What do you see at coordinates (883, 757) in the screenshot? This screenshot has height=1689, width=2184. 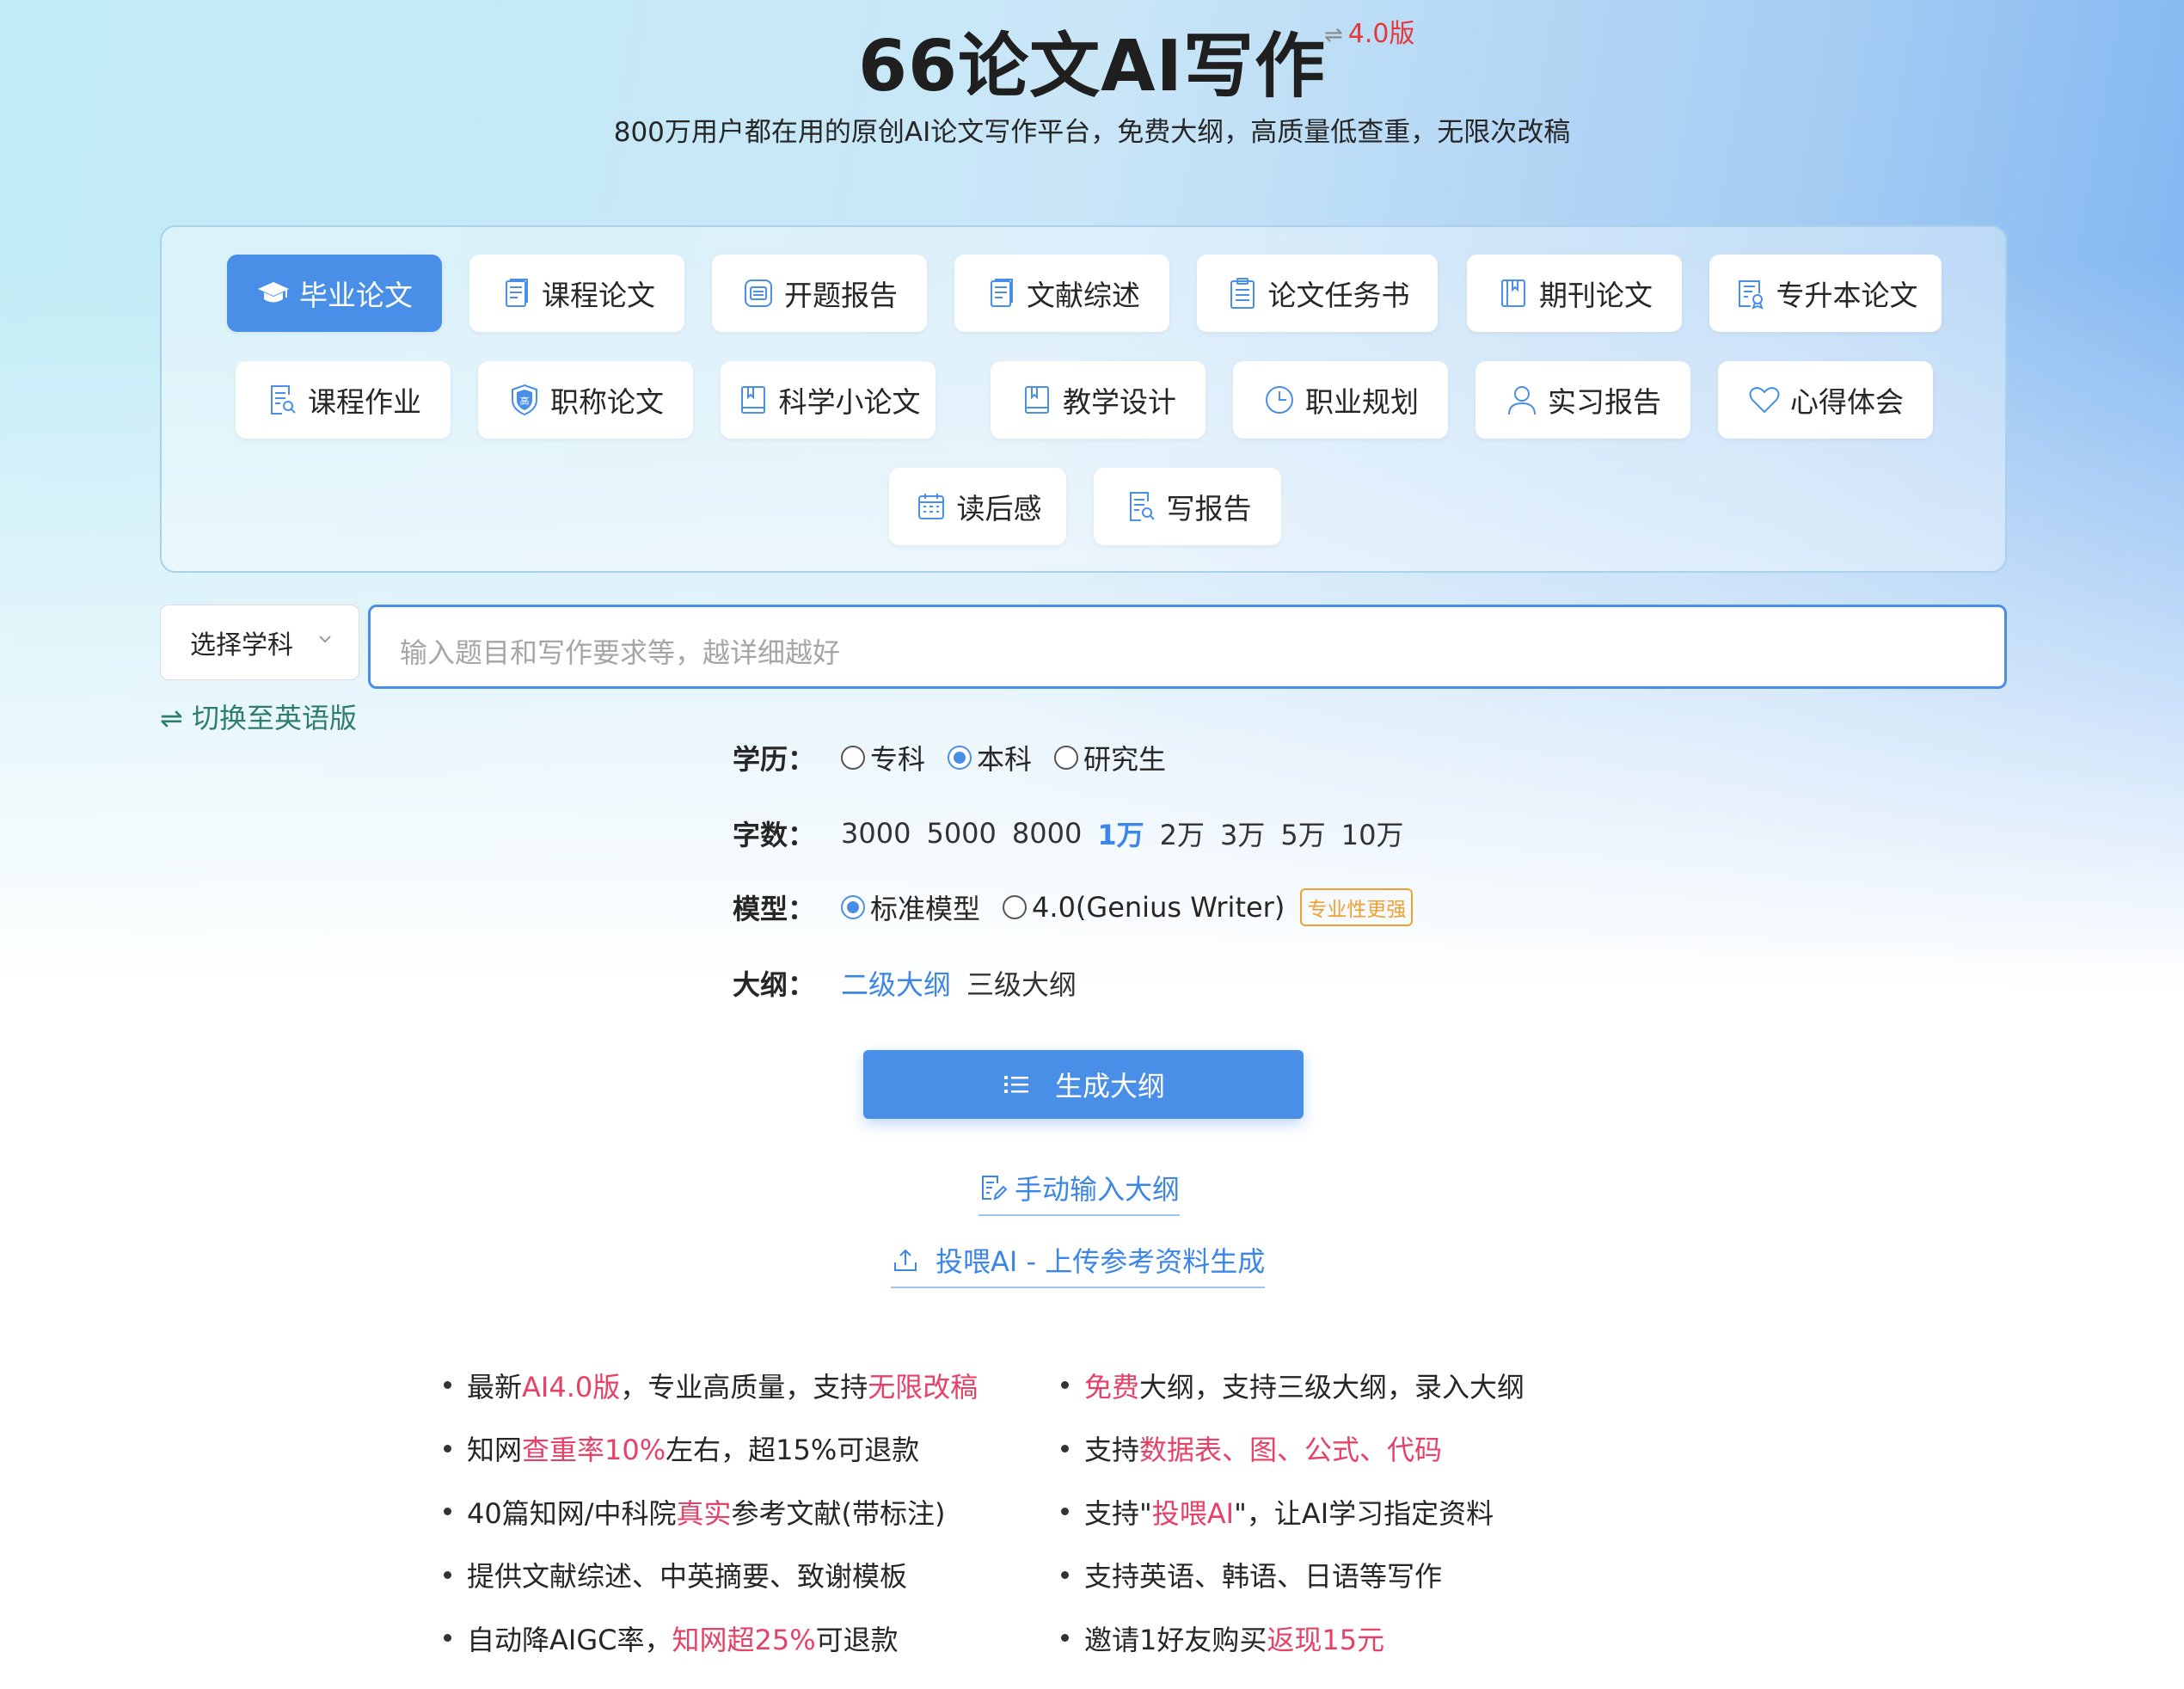 I see `education-radio-junior: 专科` at bounding box center [883, 757].